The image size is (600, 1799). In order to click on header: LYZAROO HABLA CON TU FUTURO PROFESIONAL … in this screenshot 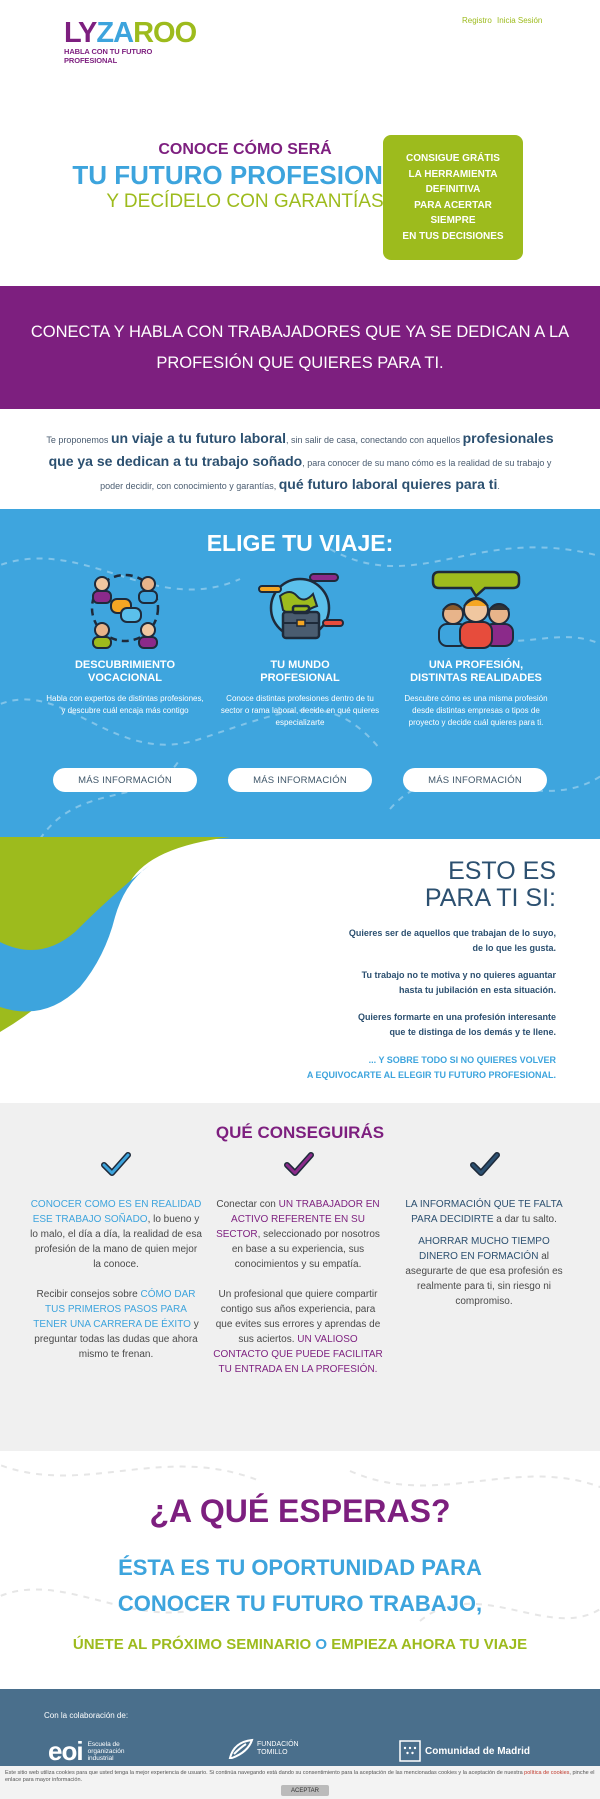, I will do `click(300, 55)`.